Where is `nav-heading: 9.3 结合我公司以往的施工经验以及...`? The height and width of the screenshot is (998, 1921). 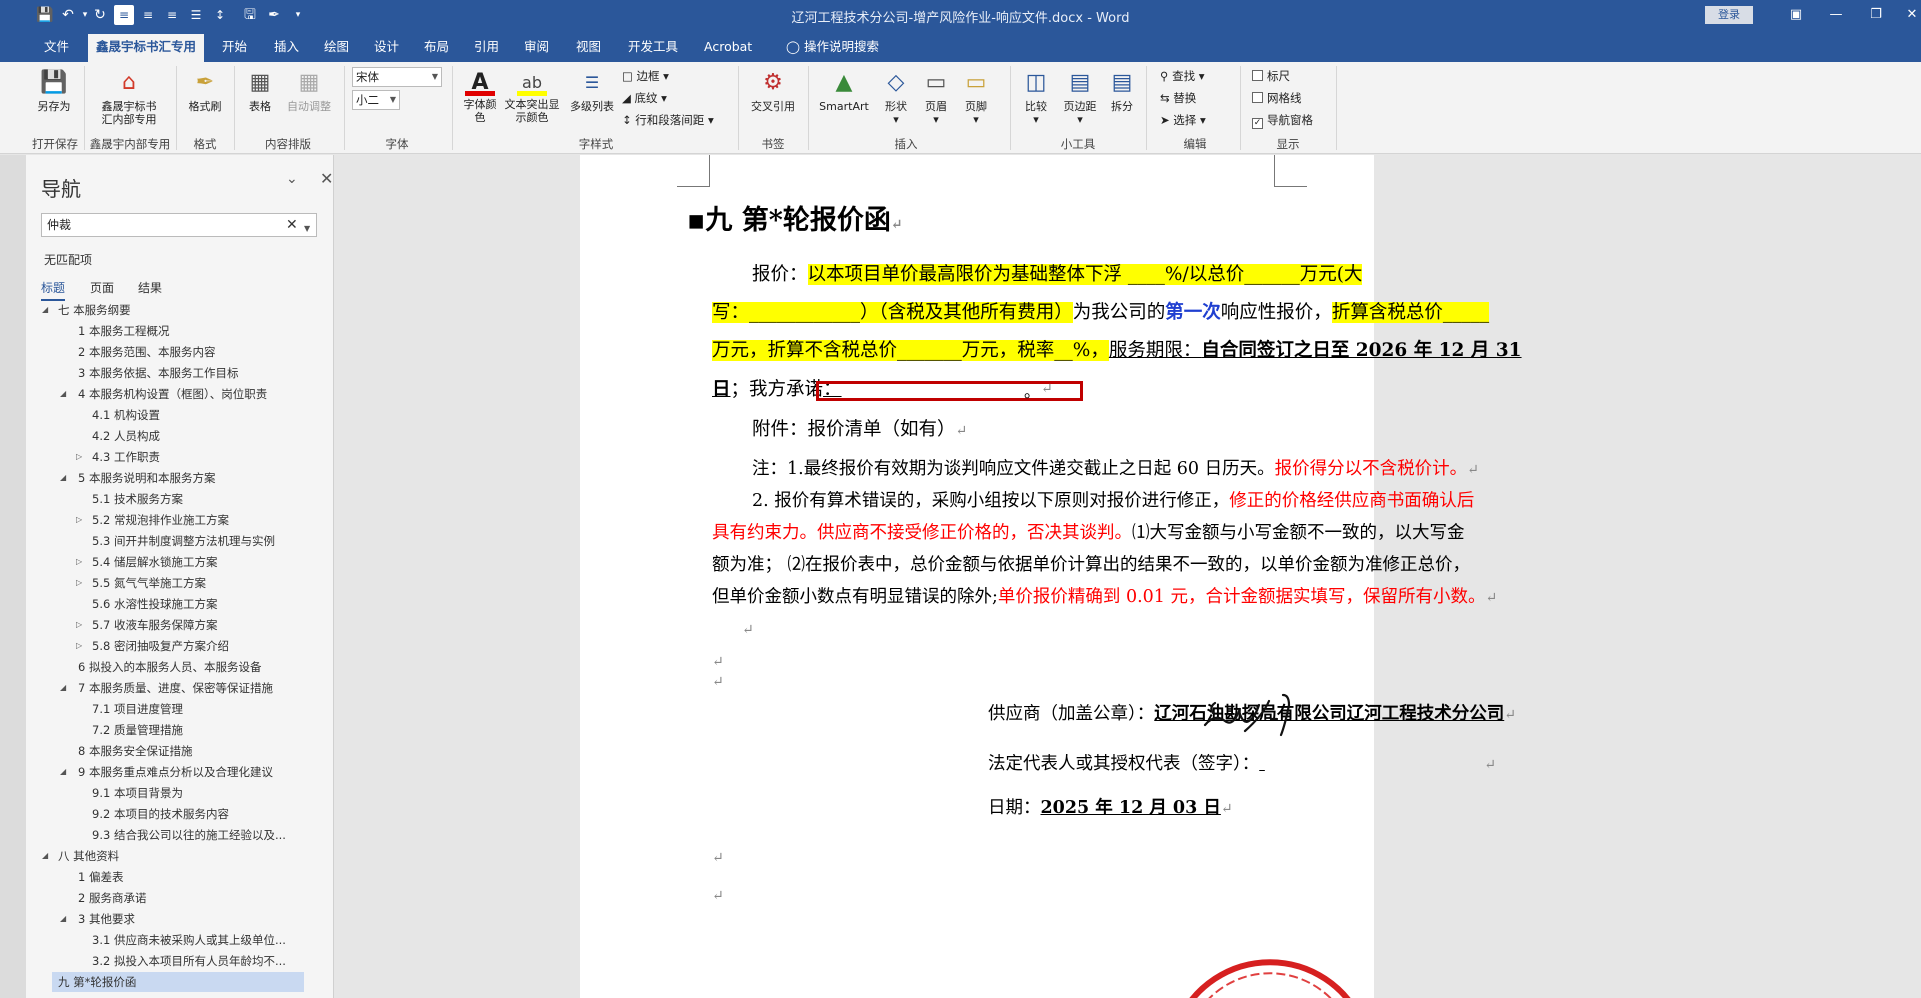 nav-heading: 9.3 结合我公司以往的施工经验以及... is located at coordinates (189, 835).